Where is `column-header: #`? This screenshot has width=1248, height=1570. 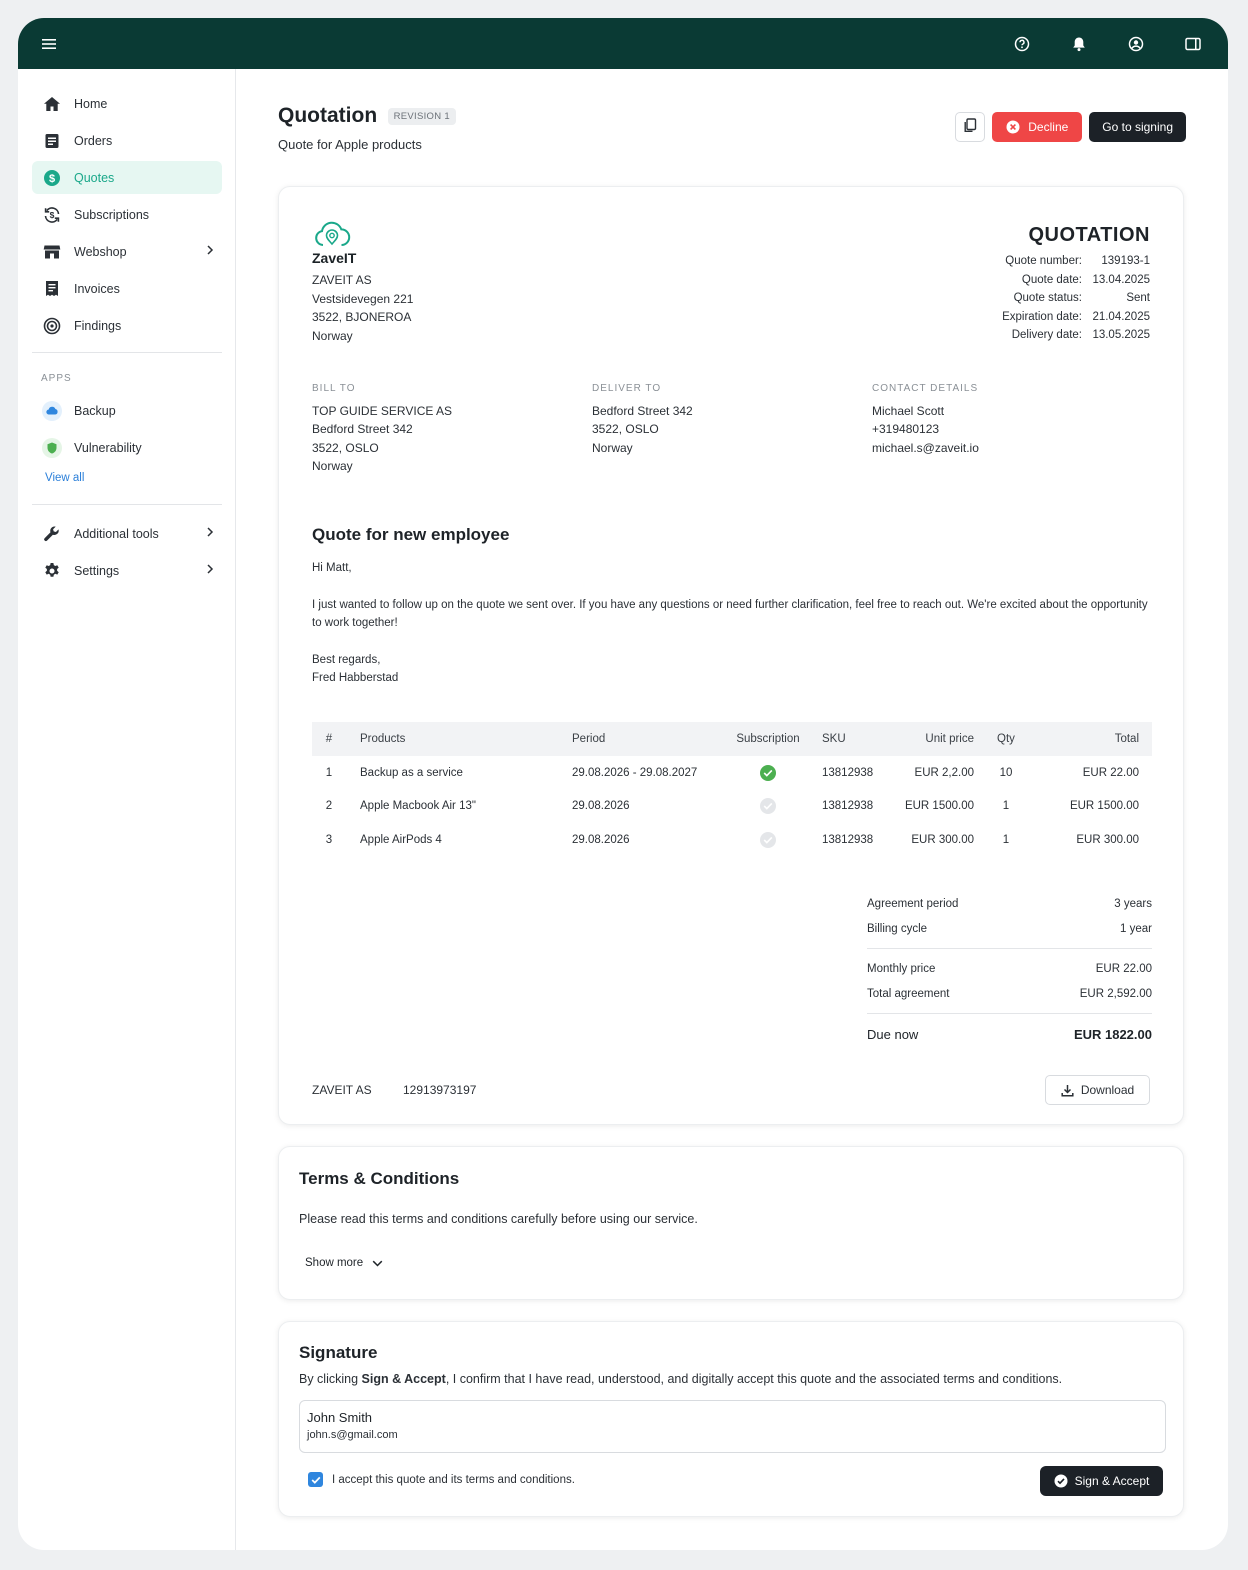
column-header: # is located at coordinates (329, 739).